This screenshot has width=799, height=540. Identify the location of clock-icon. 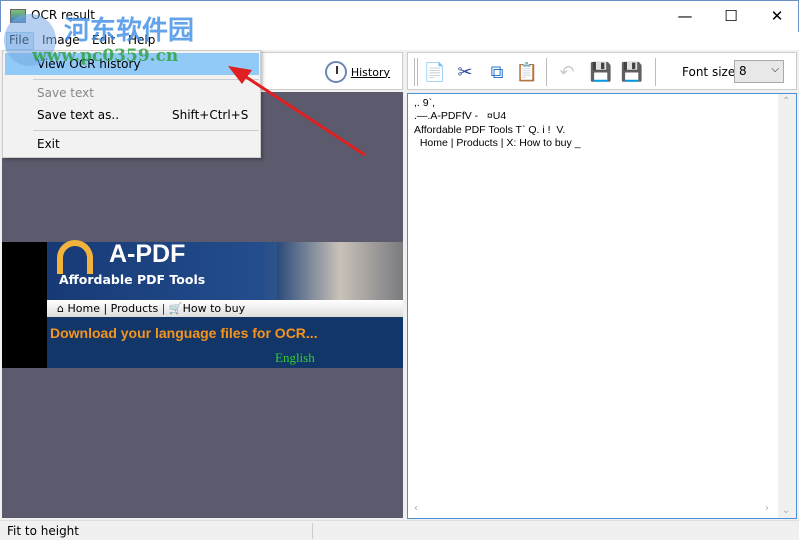
(335, 72).